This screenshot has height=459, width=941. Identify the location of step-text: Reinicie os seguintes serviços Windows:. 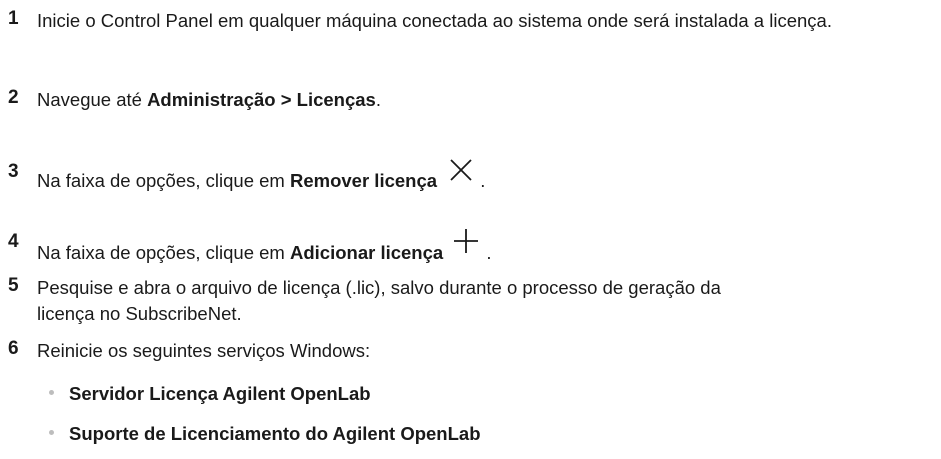
(204, 350).